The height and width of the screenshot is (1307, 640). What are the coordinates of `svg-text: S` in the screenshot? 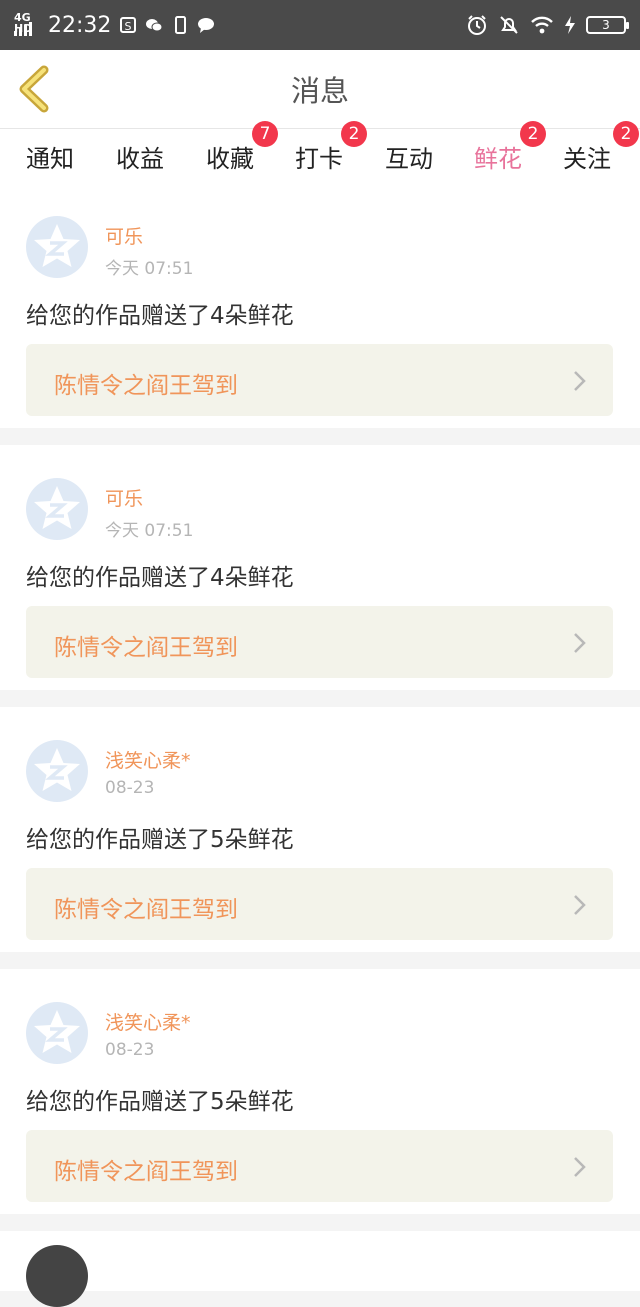 It's located at (128, 26).